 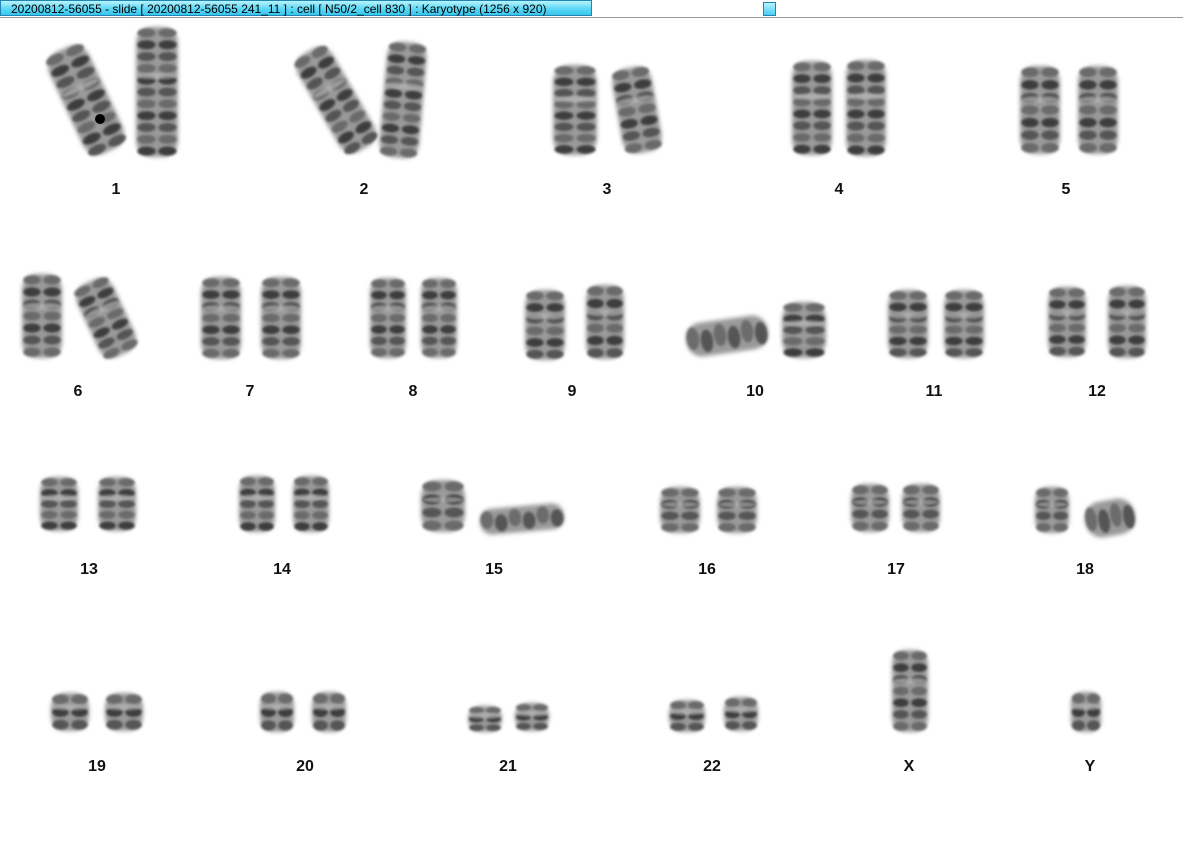 What do you see at coordinates (870, 508) in the screenshot?
I see `chromosome-17-a` at bounding box center [870, 508].